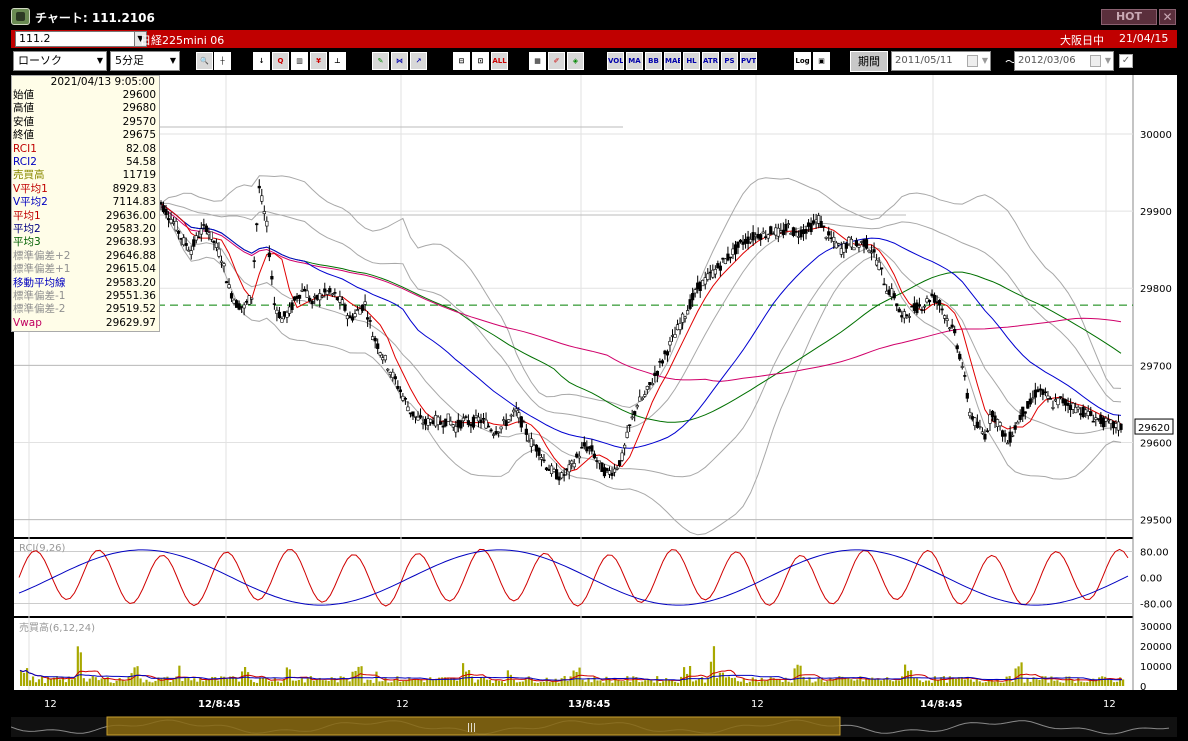  Describe the element at coordinates (27, 229) in the screenshot. I see `info-label: 平均2` at that location.